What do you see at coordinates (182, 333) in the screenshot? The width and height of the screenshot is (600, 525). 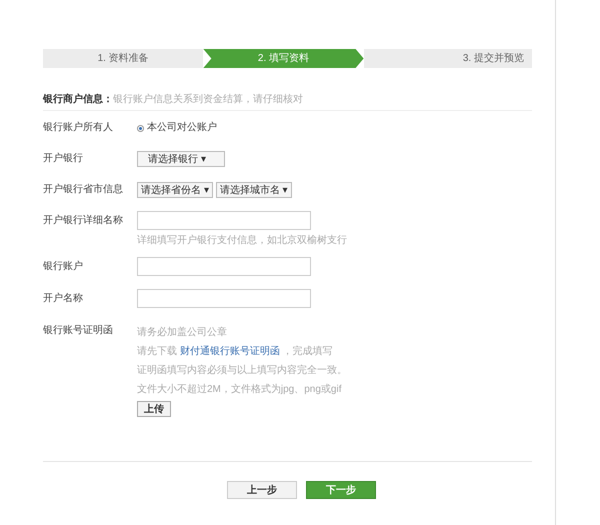 I see `instruction-text: 请务必加盖公司公章` at bounding box center [182, 333].